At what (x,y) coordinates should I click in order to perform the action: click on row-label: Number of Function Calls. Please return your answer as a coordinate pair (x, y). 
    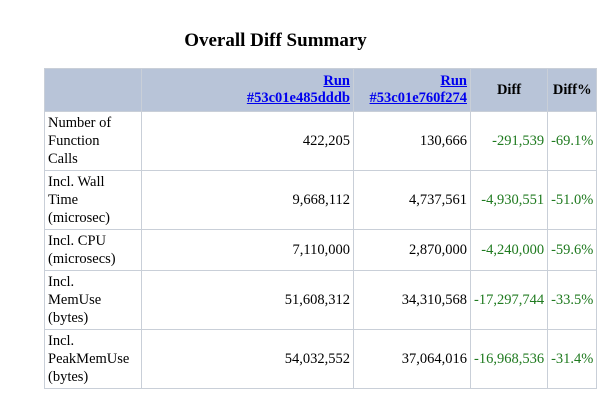
    Looking at the image, I should click on (93, 141).